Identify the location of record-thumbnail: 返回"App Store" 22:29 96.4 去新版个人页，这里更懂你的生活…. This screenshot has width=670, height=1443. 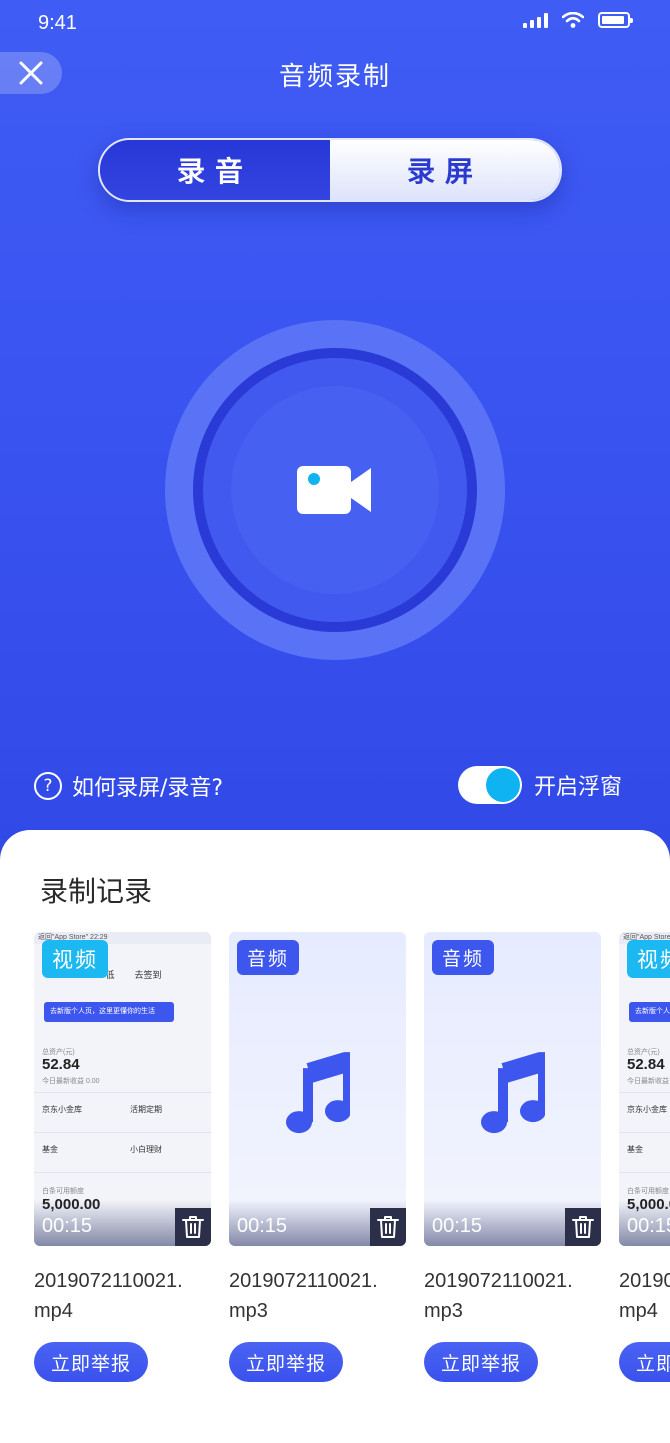
(644, 1089).